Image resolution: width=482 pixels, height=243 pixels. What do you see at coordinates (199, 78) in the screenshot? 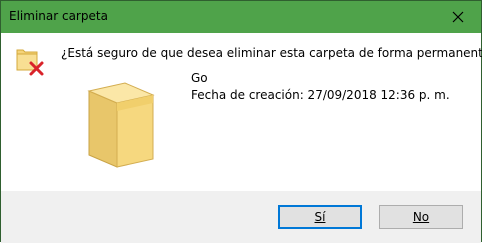
I see `folder-name: Go` at bounding box center [199, 78].